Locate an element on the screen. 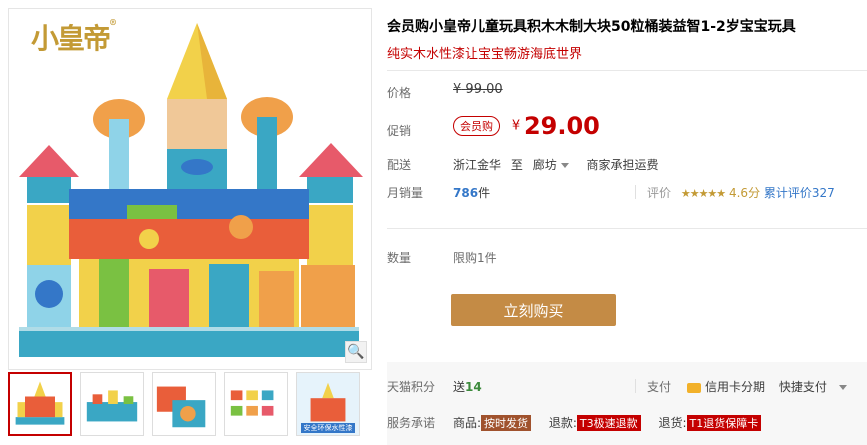  thumbnail-strip: 安全环保水性漆 is located at coordinates (189, 405).